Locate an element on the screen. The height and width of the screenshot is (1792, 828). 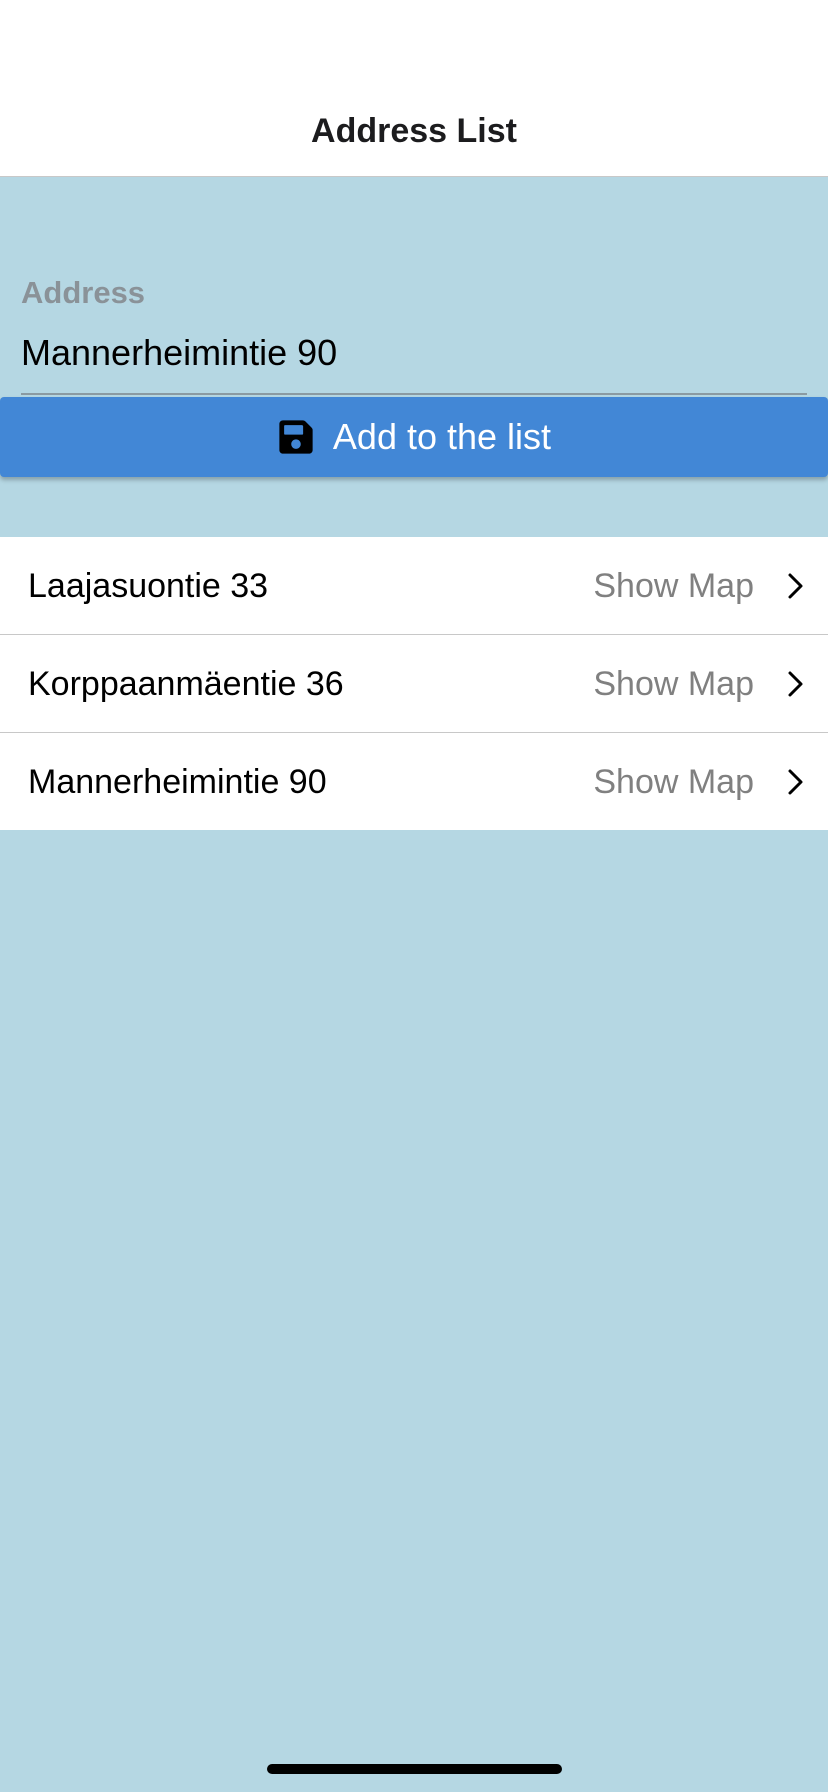
header-bar: Address List is located at coordinates (414, 88).